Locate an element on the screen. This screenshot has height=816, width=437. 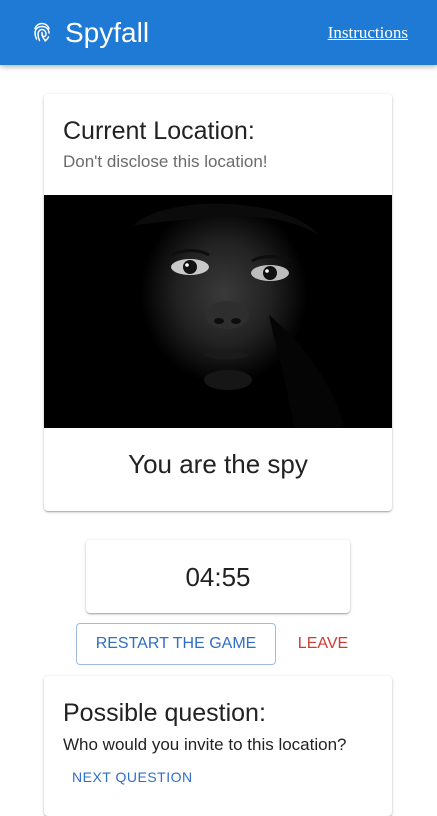
restart-game-button: RESTART THE GAME is located at coordinates (176, 644).